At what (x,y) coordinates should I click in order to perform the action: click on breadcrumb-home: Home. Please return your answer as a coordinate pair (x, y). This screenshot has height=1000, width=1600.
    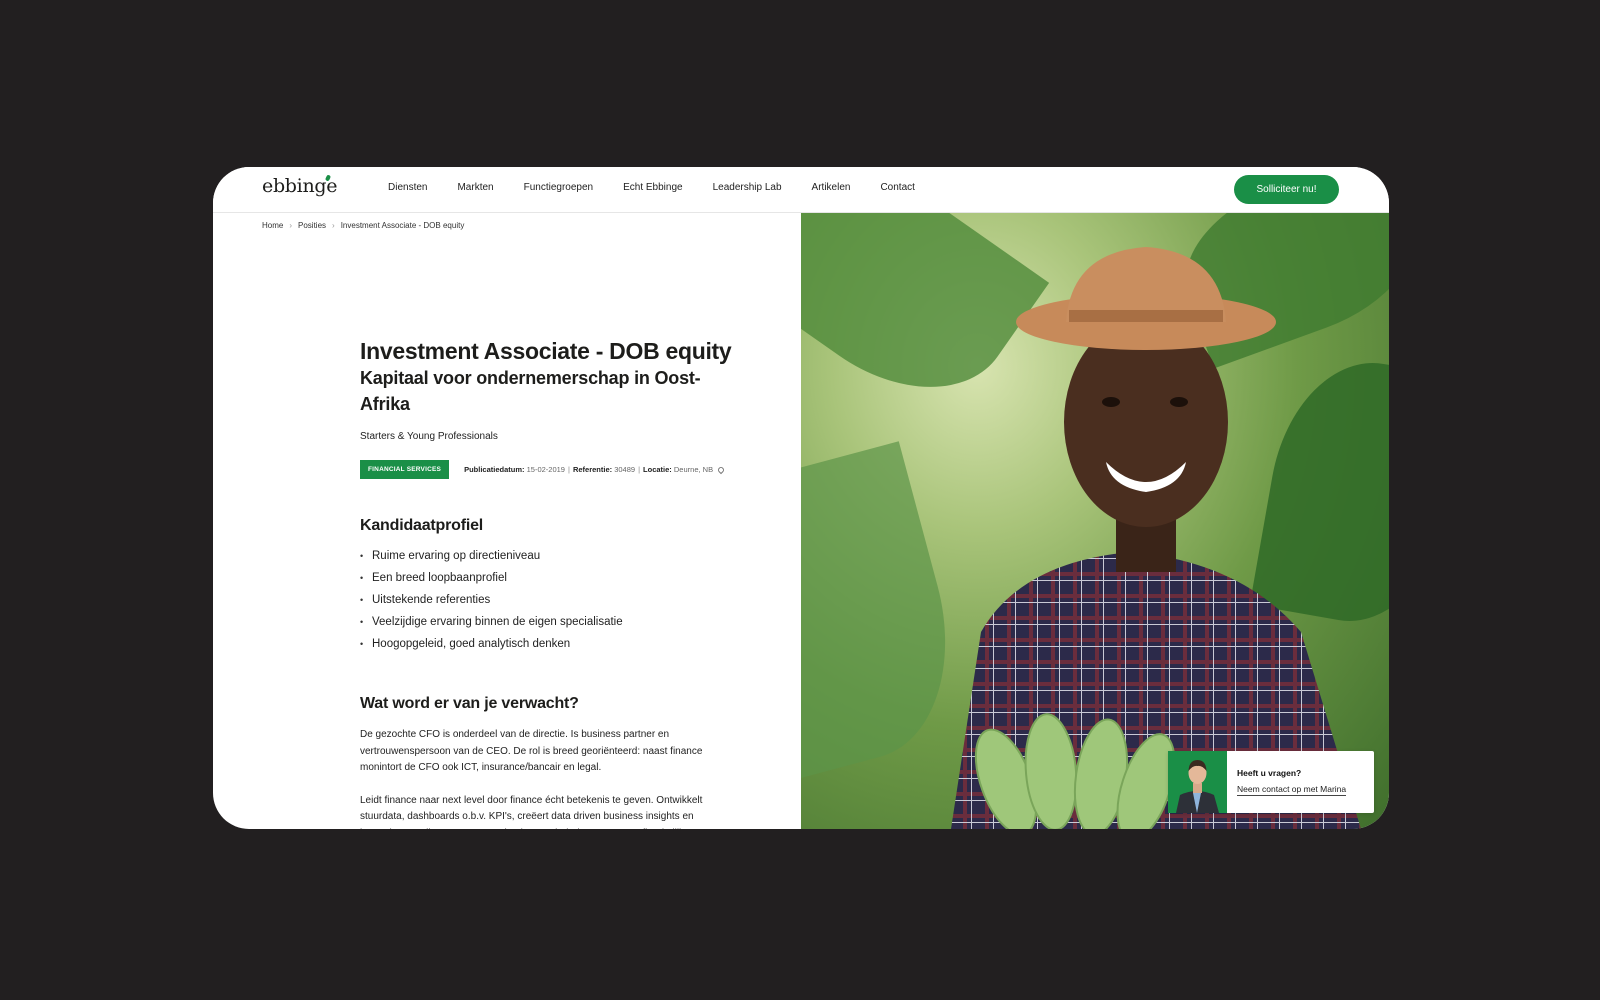
    Looking at the image, I should click on (272, 225).